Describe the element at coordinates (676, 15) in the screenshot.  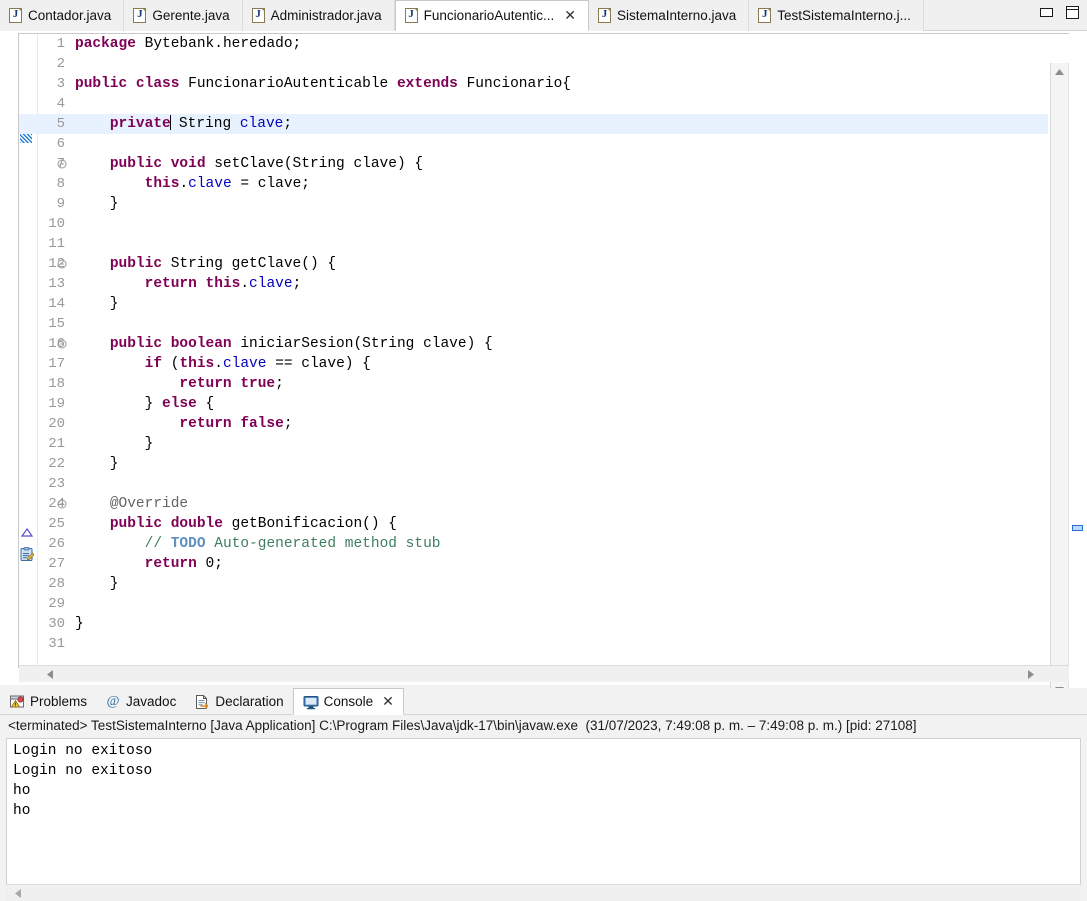
I see `editor-tab-label: SistemaInterno.java` at that location.